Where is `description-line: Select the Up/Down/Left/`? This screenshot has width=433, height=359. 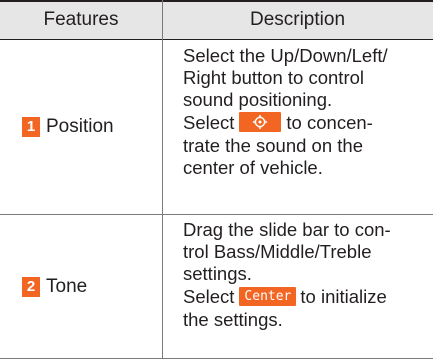 description-line: Select the Up/Down/Left/ is located at coordinates (285, 55).